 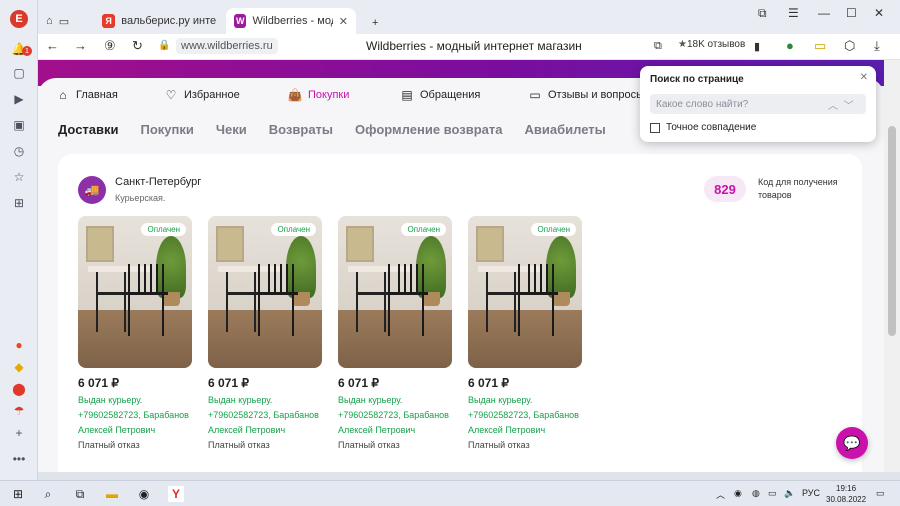 I want to click on chevron-down-icon: ﹀, so click(x=849, y=106).